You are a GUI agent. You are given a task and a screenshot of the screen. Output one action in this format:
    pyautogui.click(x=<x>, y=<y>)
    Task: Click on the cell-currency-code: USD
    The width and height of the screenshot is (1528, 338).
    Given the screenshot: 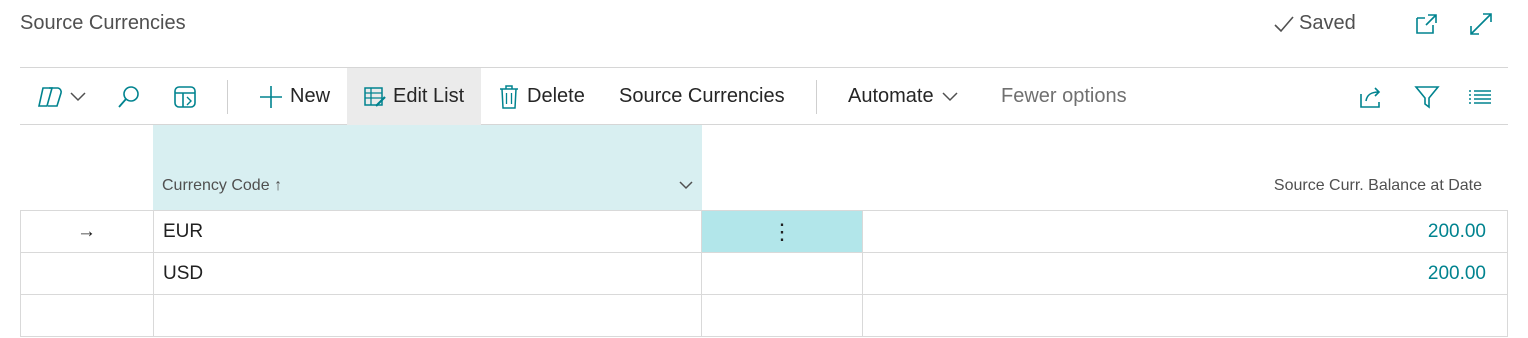 What is the action you would take?
    pyautogui.click(x=423, y=273)
    